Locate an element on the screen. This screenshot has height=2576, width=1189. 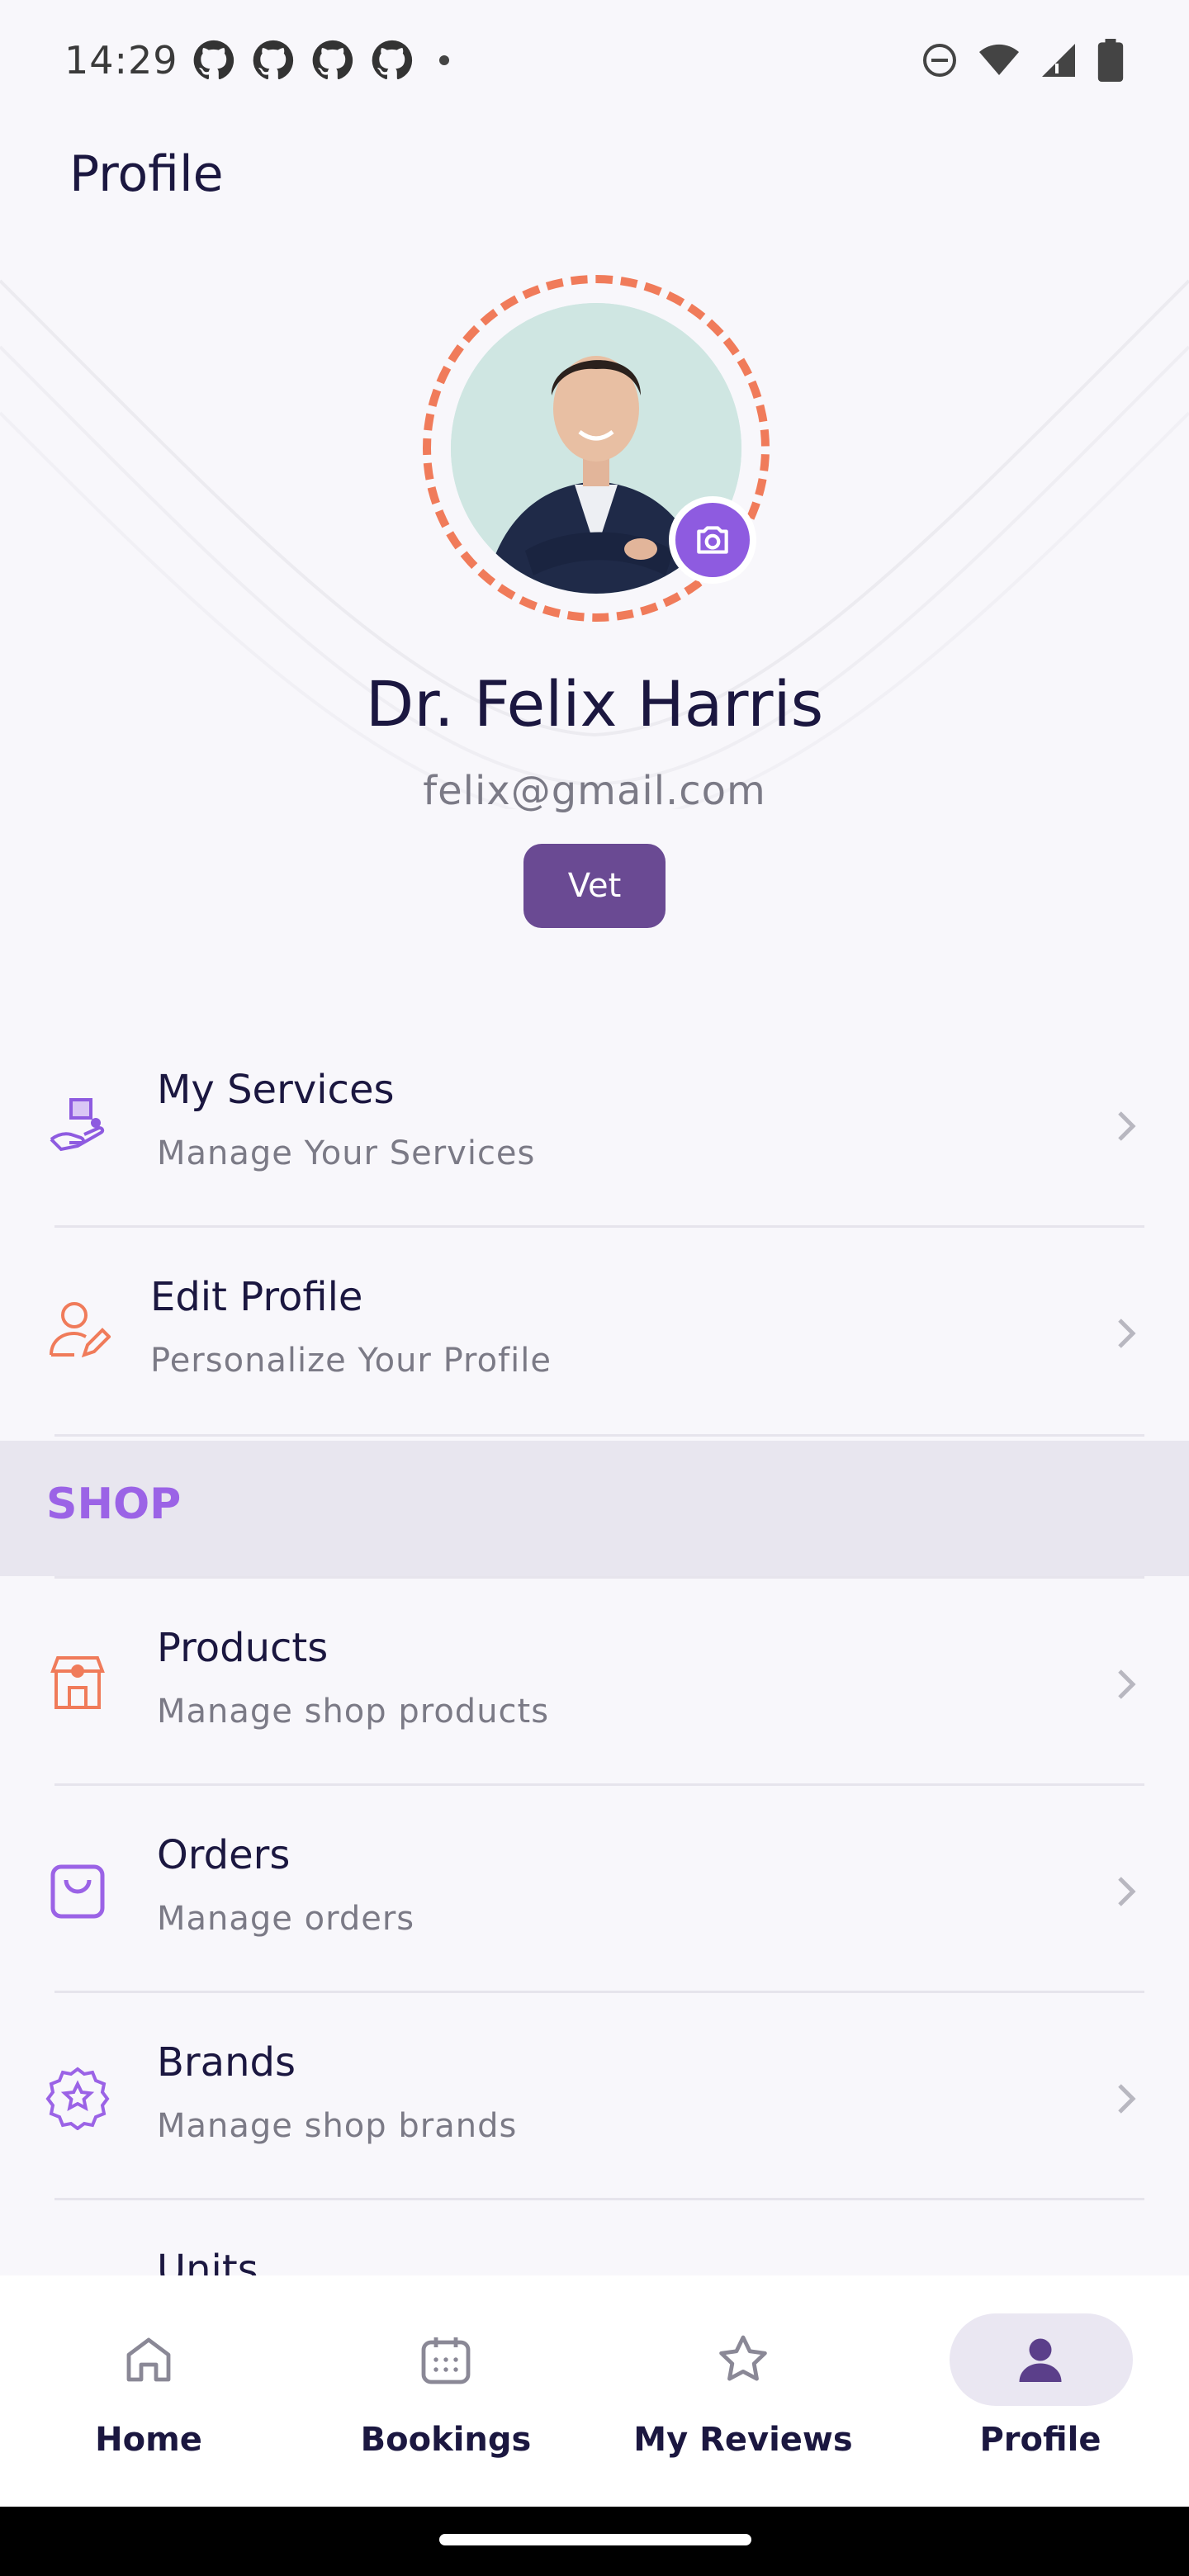
menu-item-my-services: My Services Manage Your Services is located at coordinates (594, 1121).